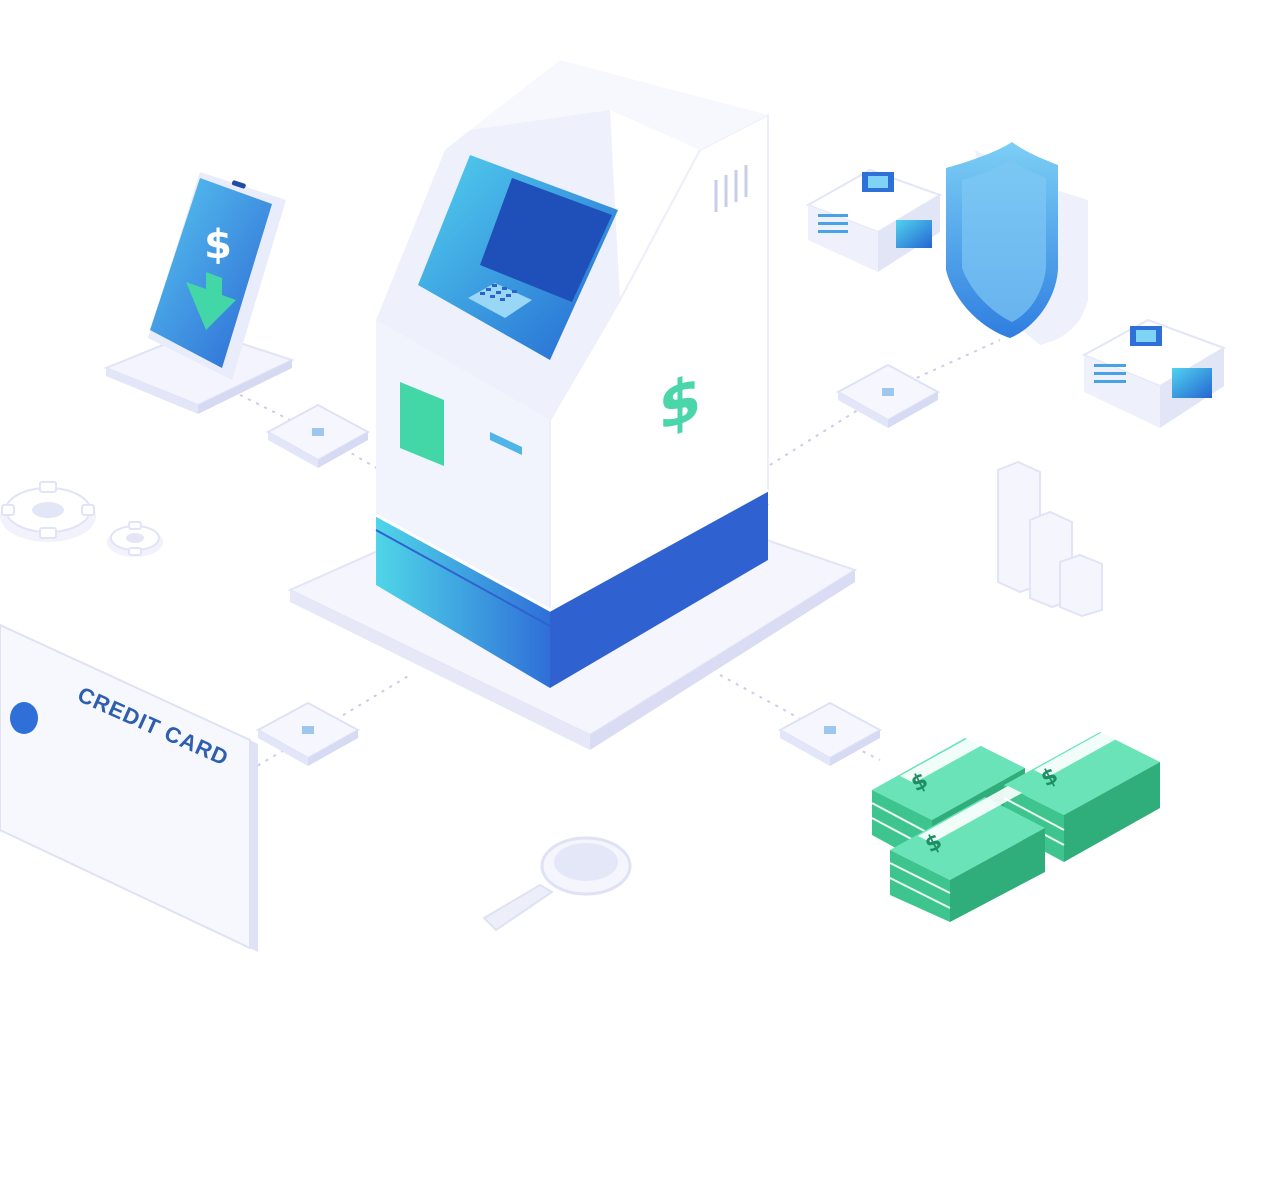  I want to click on atm-dollar-sign: $, so click(679, 404).